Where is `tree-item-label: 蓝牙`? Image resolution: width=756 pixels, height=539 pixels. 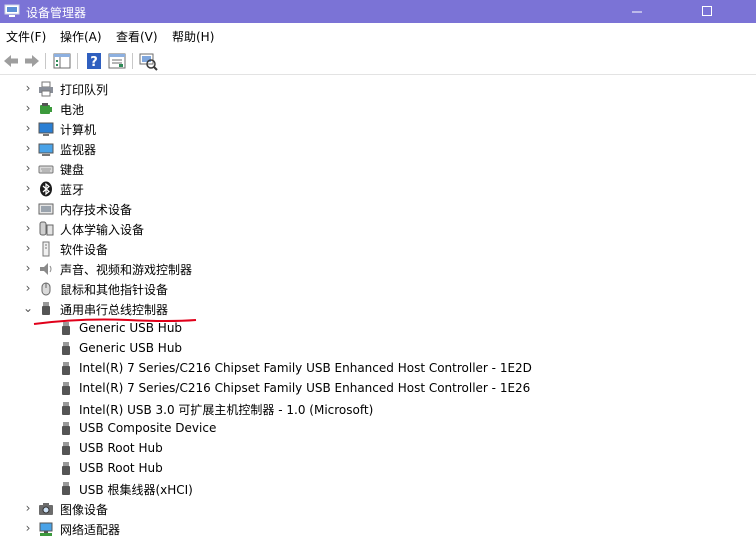 tree-item-label: 蓝牙 is located at coordinates (72, 190).